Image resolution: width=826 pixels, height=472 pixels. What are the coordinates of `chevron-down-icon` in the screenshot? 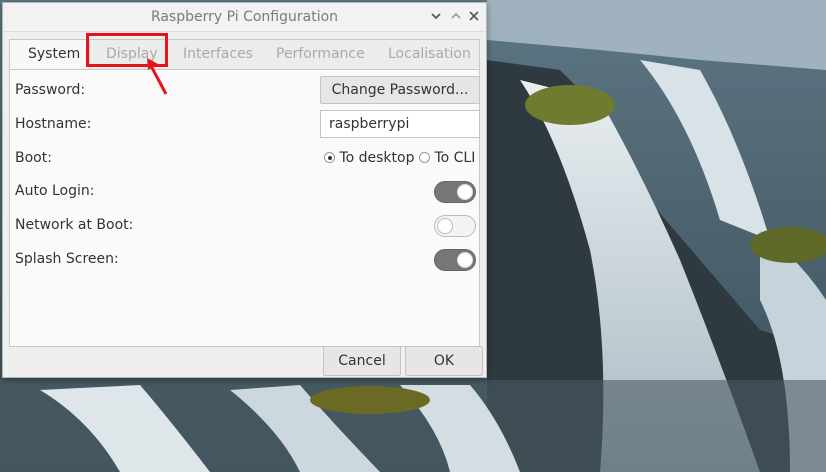 It's located at (436, 16).